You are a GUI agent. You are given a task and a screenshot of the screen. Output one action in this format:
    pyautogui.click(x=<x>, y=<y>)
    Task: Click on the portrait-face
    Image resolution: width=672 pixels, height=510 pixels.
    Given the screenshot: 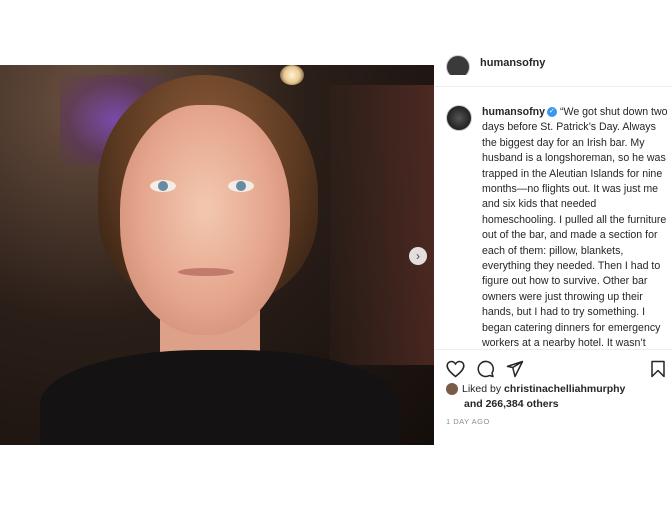 What is the action you would take?
    pyautogui.click(x=205, y=220)
    